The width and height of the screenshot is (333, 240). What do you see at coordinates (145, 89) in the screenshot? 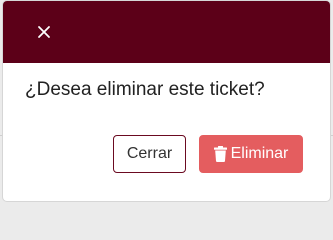
I see `confirm-message: ¿Desea eliminar este ticket?` at bounding box center [145, 89].